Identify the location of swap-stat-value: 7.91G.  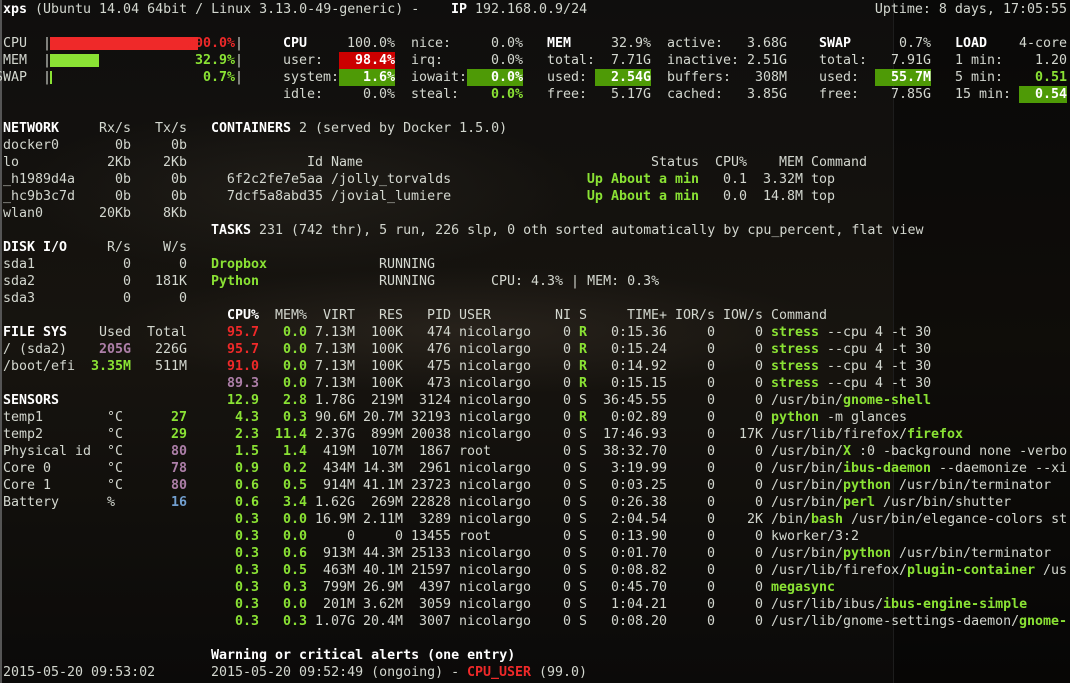
(910, 60).